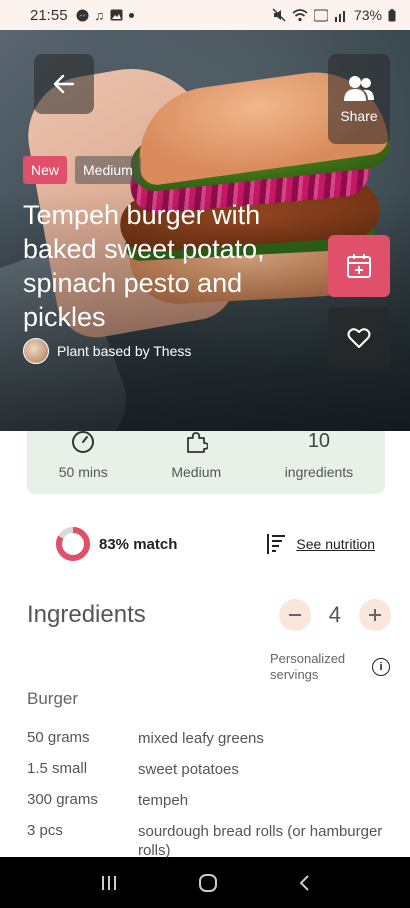 The image size is (410, 908). What do you see at coordinates (208, 883) in the screenshot?
I see `home-icon` at bounding box center [208, 883].